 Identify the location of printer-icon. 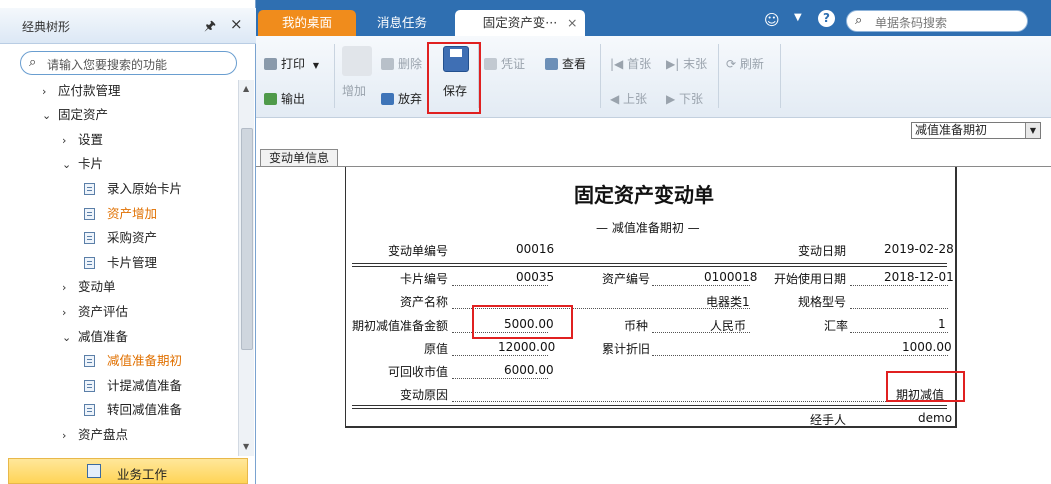
(270, 64).